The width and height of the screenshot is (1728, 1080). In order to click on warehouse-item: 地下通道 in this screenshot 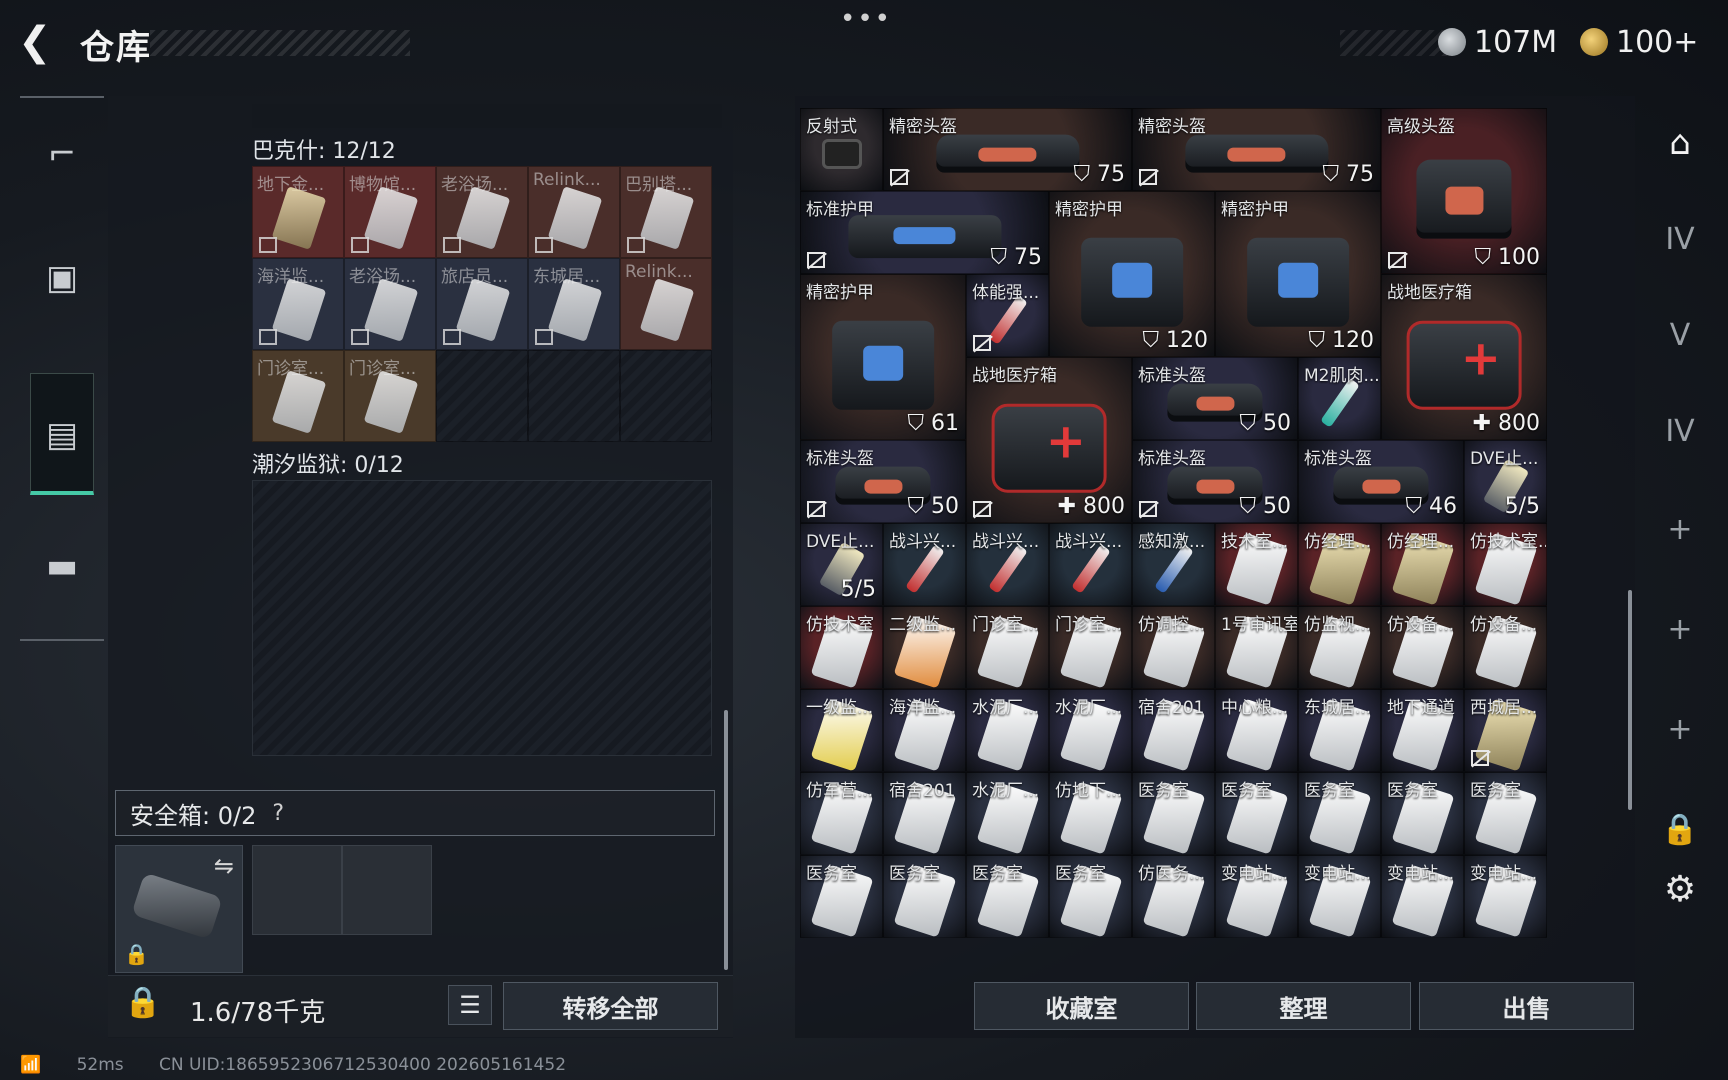, I will do `click(1422, 730)`.